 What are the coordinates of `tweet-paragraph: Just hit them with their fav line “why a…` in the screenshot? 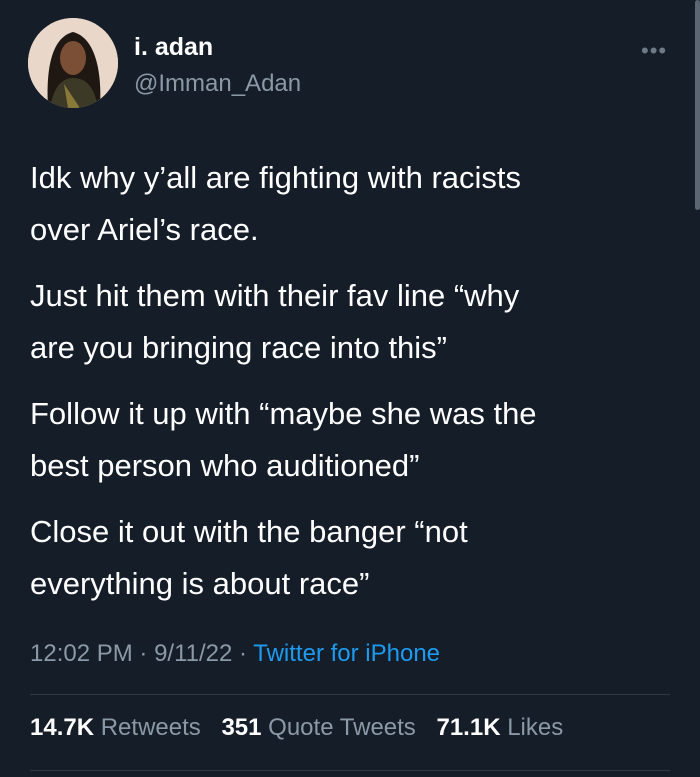 It's located at (275, 321).